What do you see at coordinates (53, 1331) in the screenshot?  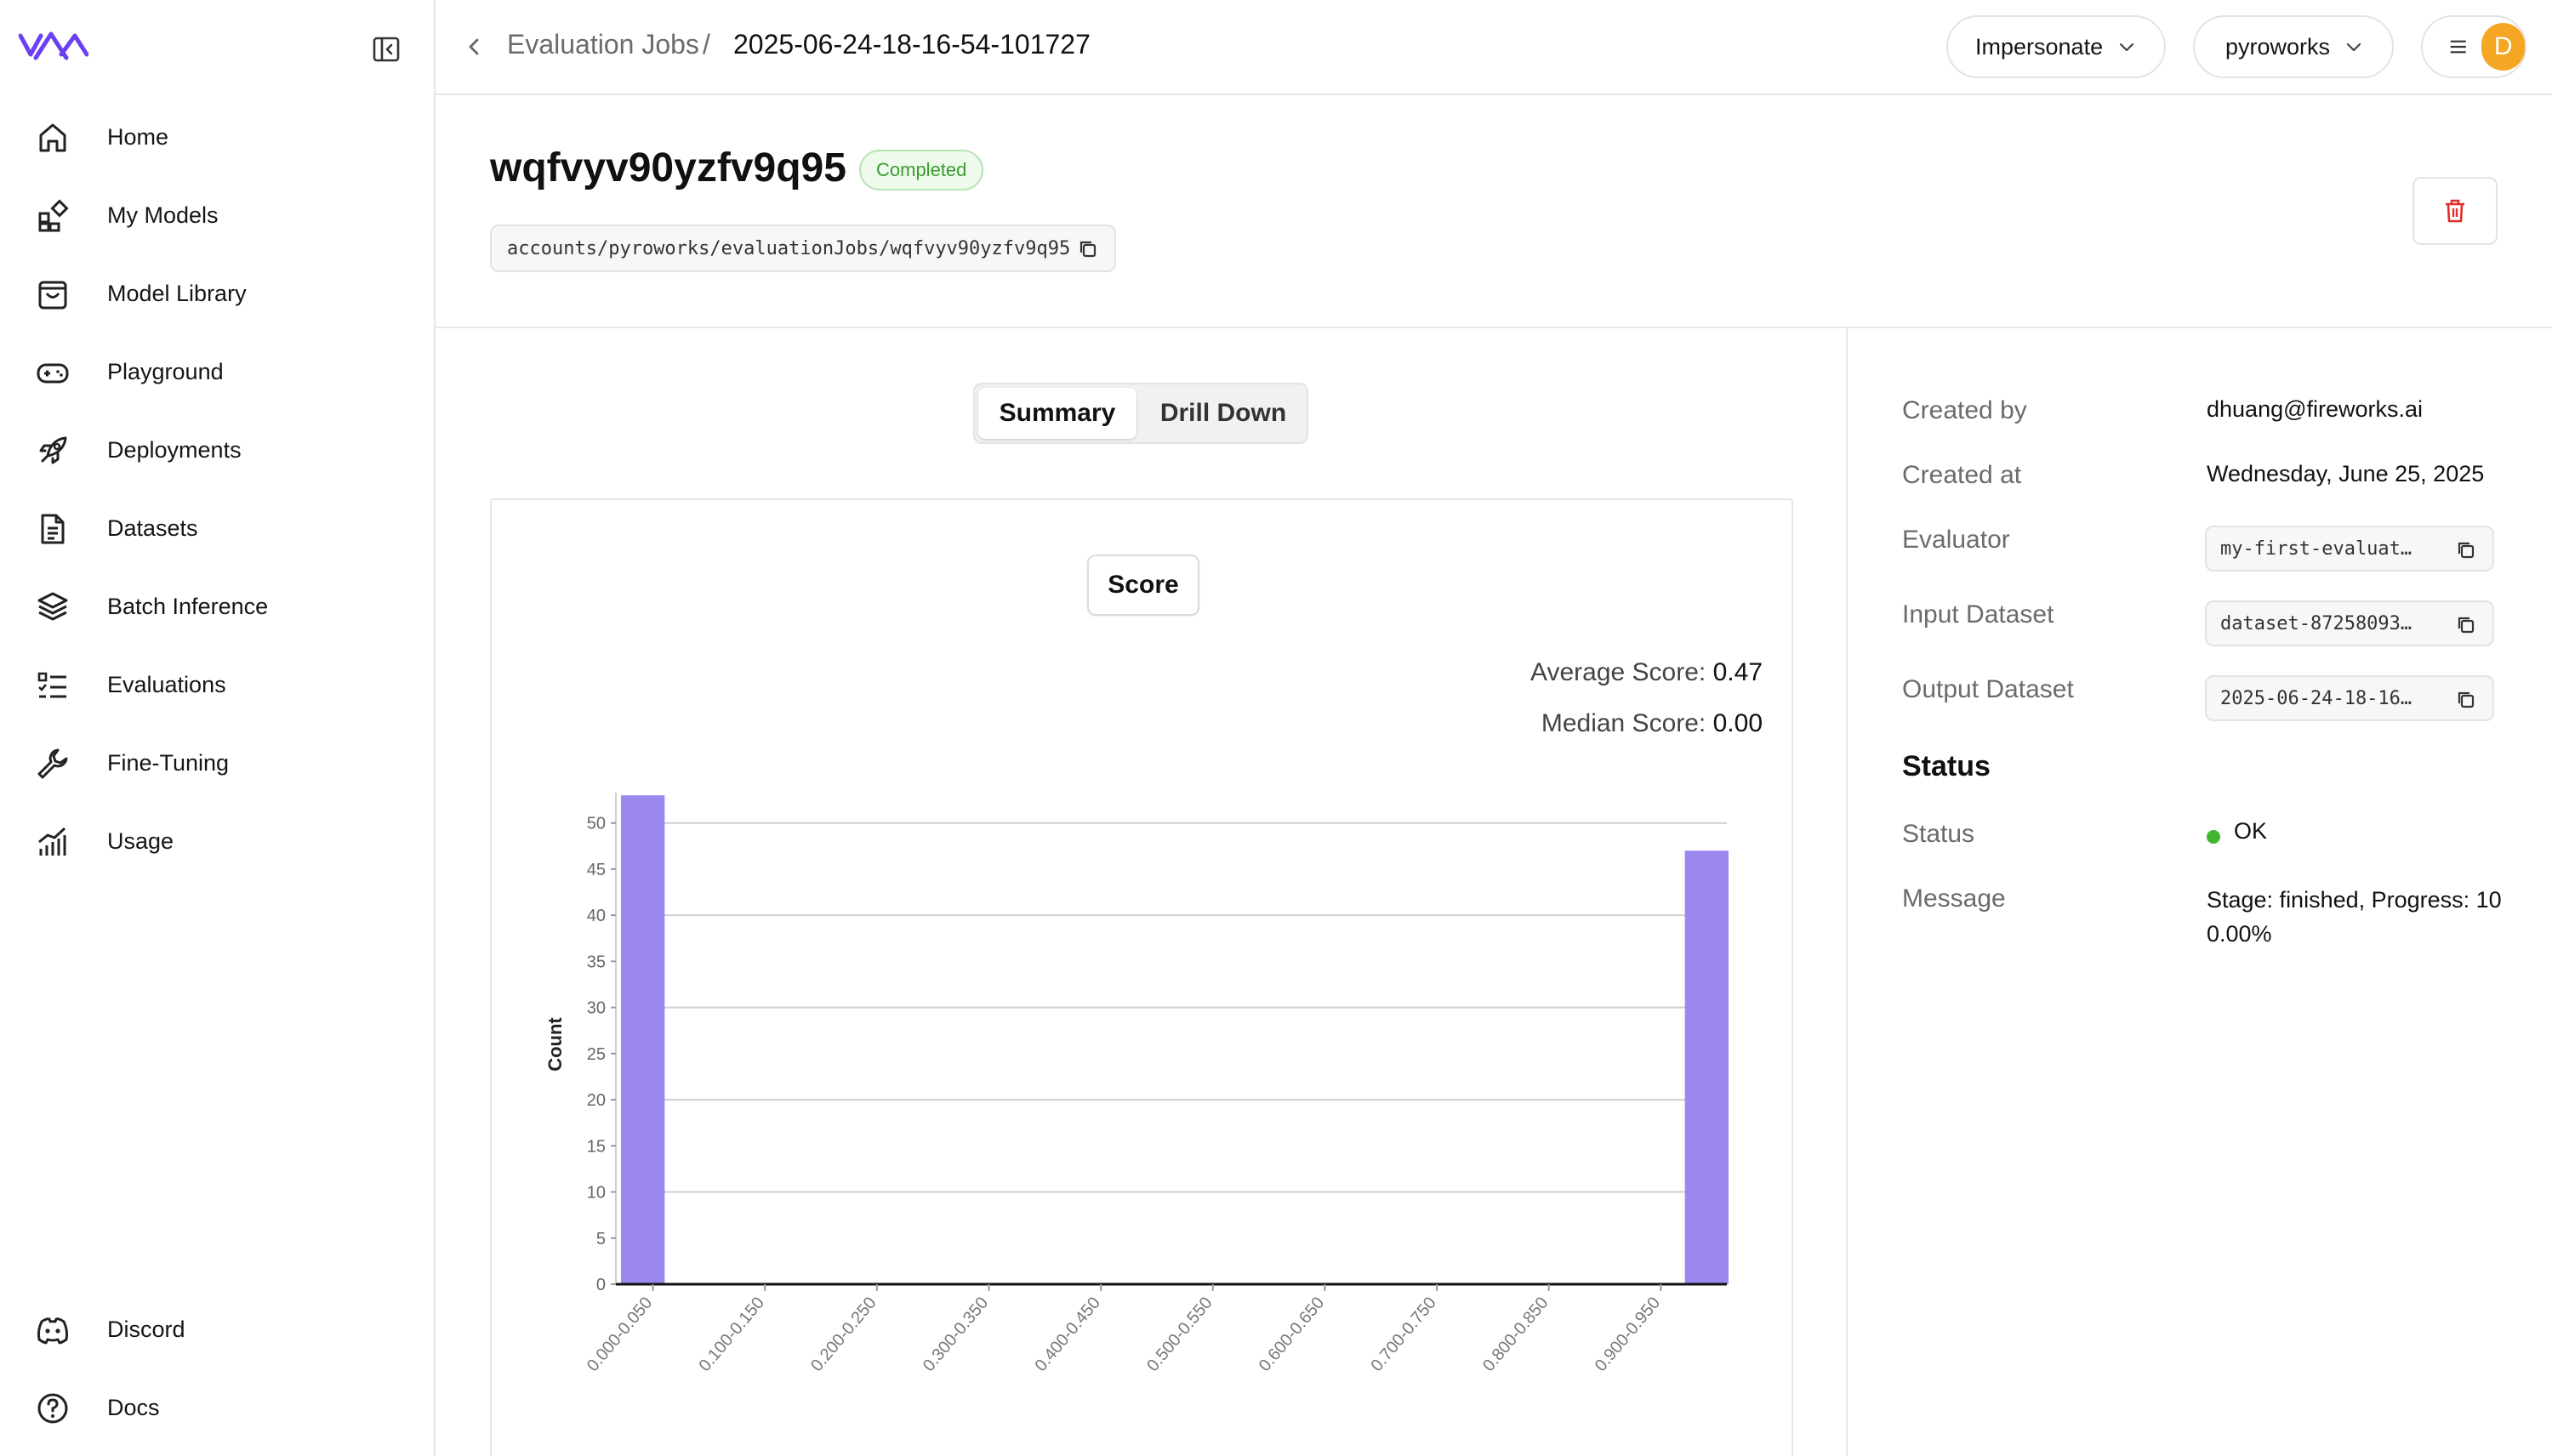 I see `discord-icon` at bounding box center [53, 1331].